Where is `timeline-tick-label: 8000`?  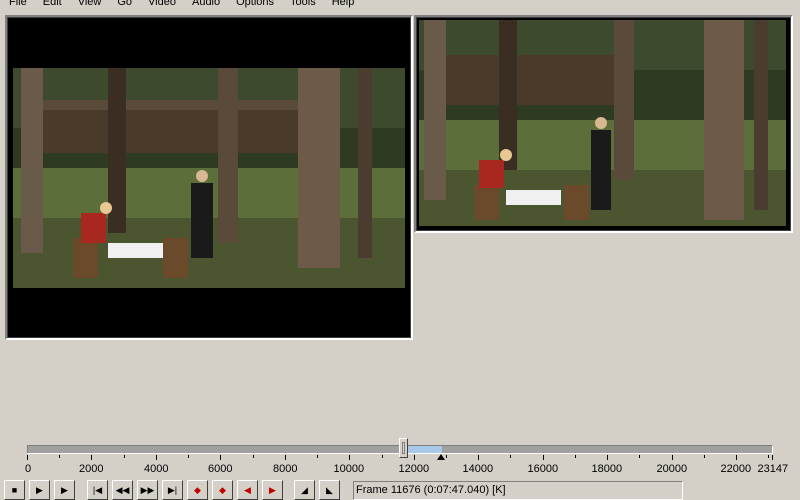 timeline-tick-label: 8000 is located at coordinates (285, 469).